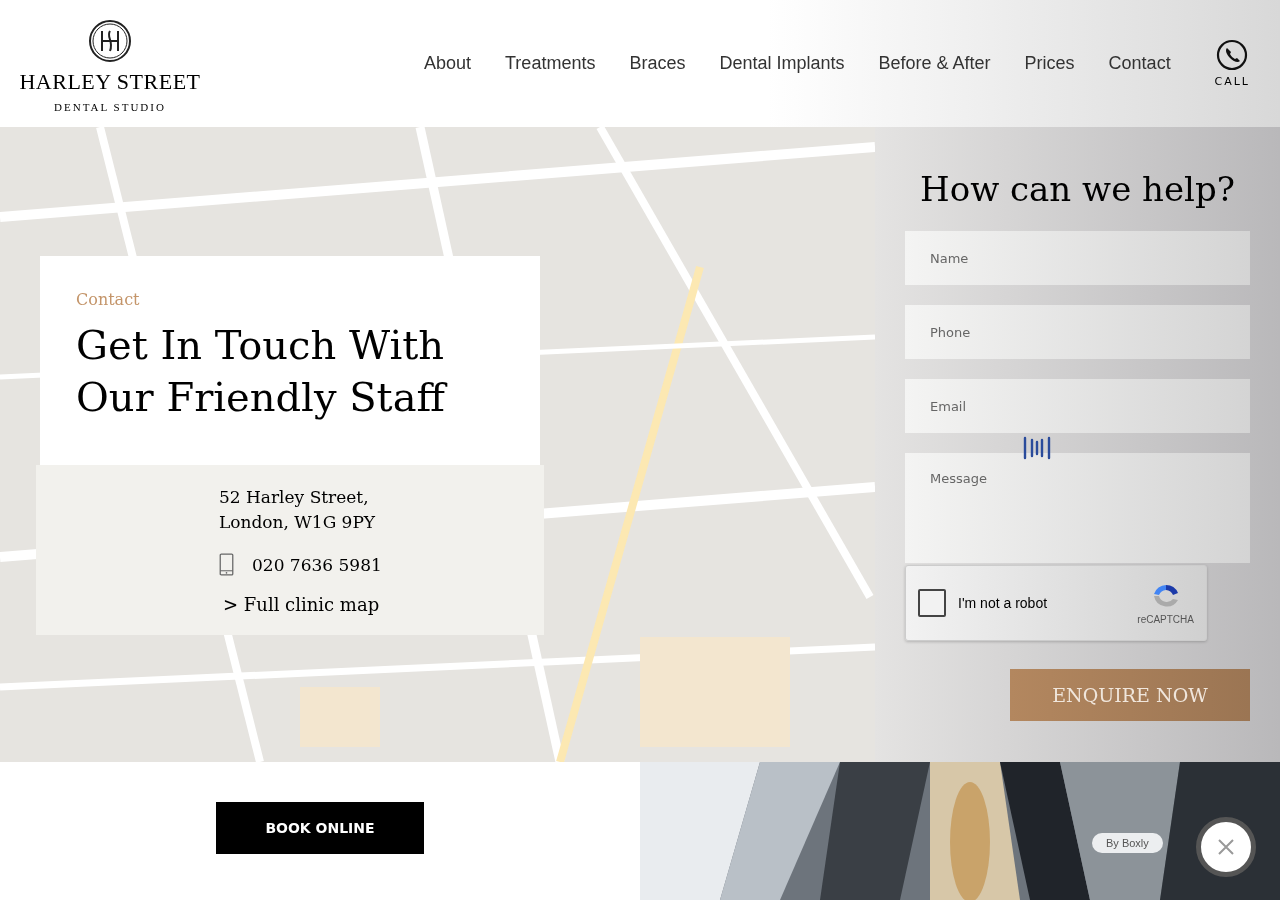  Describe the element at coordinates (1077, 189) in the screenshot. I see `form-title: How can we help?` at that location.